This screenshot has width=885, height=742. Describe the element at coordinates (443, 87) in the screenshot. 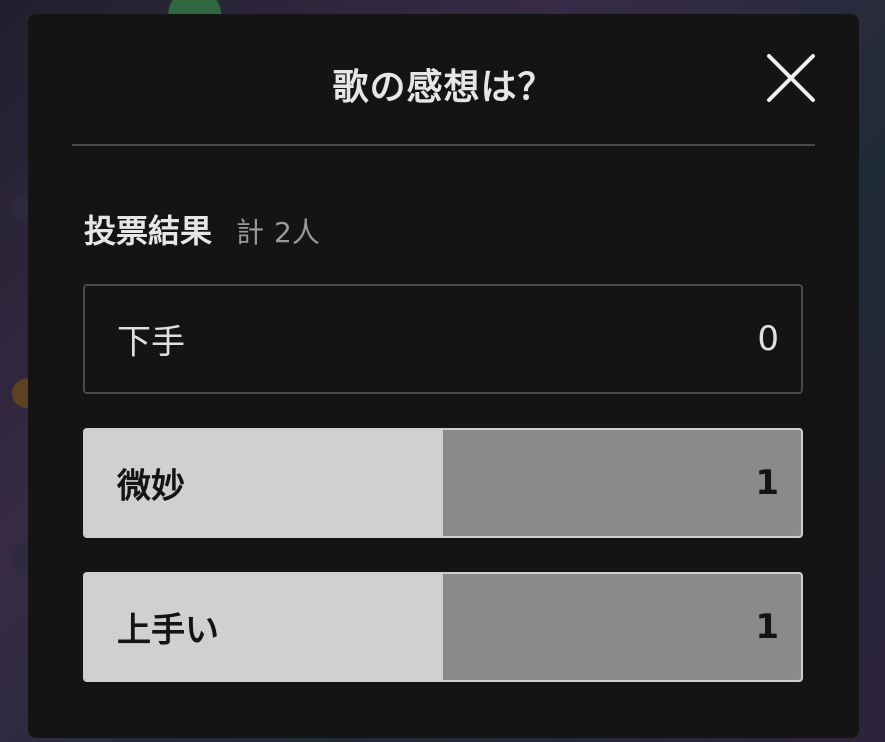

I see `dialog-title: 歌の感想は？` at that location.